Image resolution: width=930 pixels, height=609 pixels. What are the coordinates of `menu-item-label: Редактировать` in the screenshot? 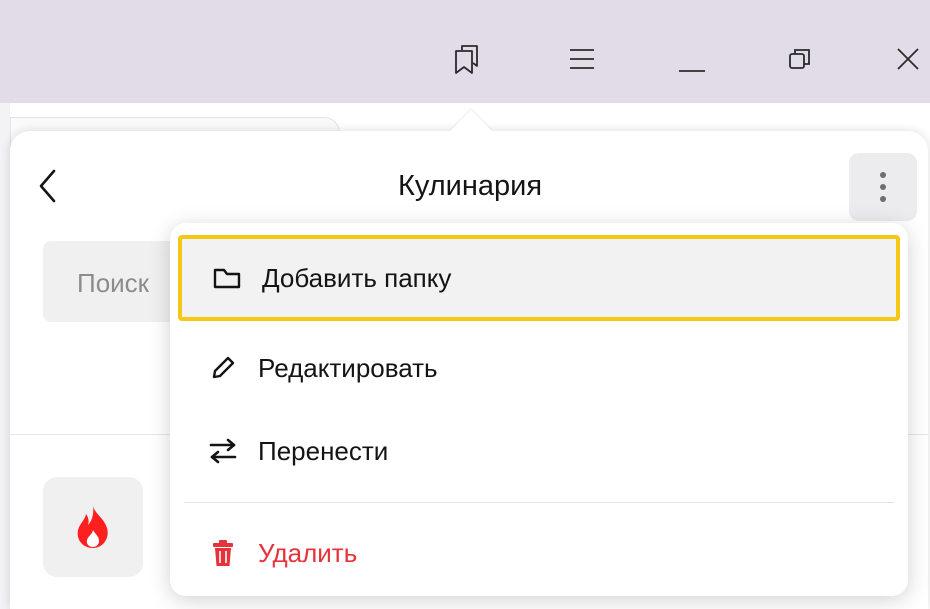 It's located at (348, 367).